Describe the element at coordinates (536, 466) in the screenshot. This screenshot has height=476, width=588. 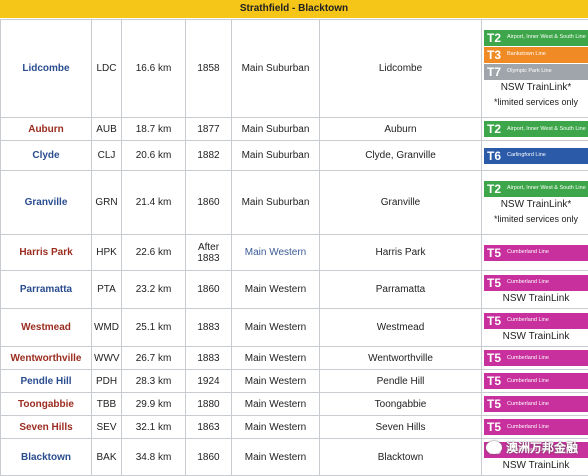
I see `trainlink-label: NSW TrainLink` at that location.